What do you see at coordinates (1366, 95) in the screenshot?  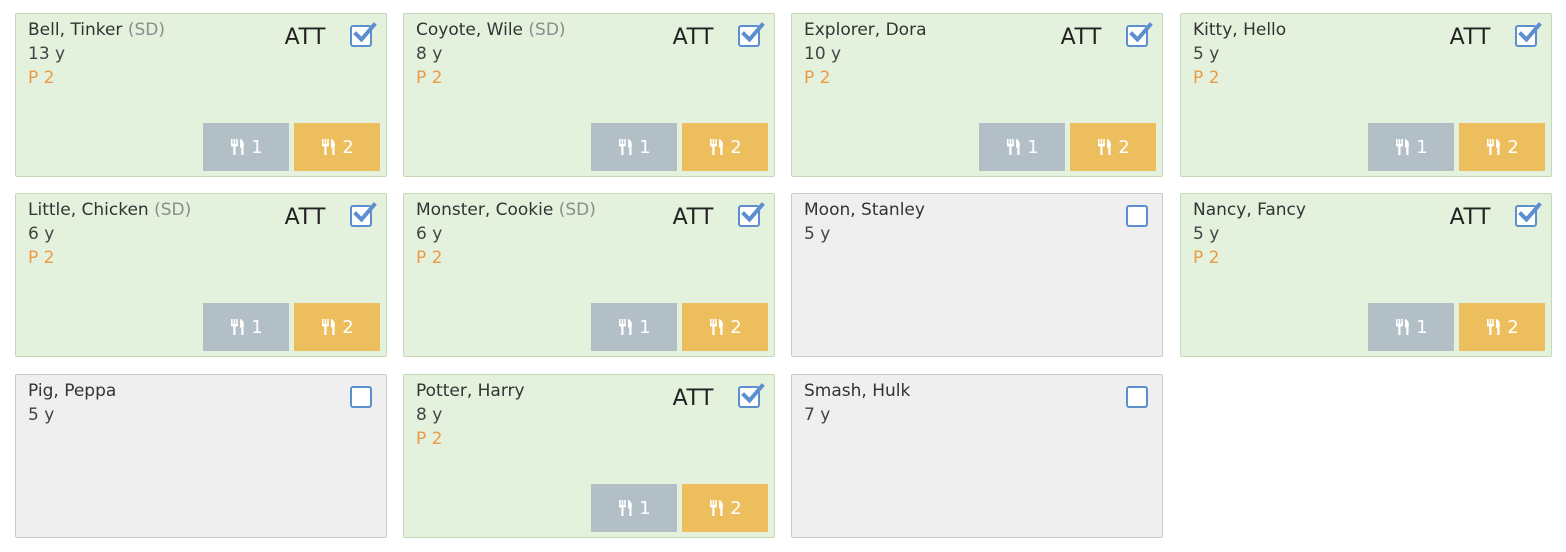 I see `student-card: Kitty, Hello 5 y P 2 ATT 1 2` at bounding box center [1366, 95].